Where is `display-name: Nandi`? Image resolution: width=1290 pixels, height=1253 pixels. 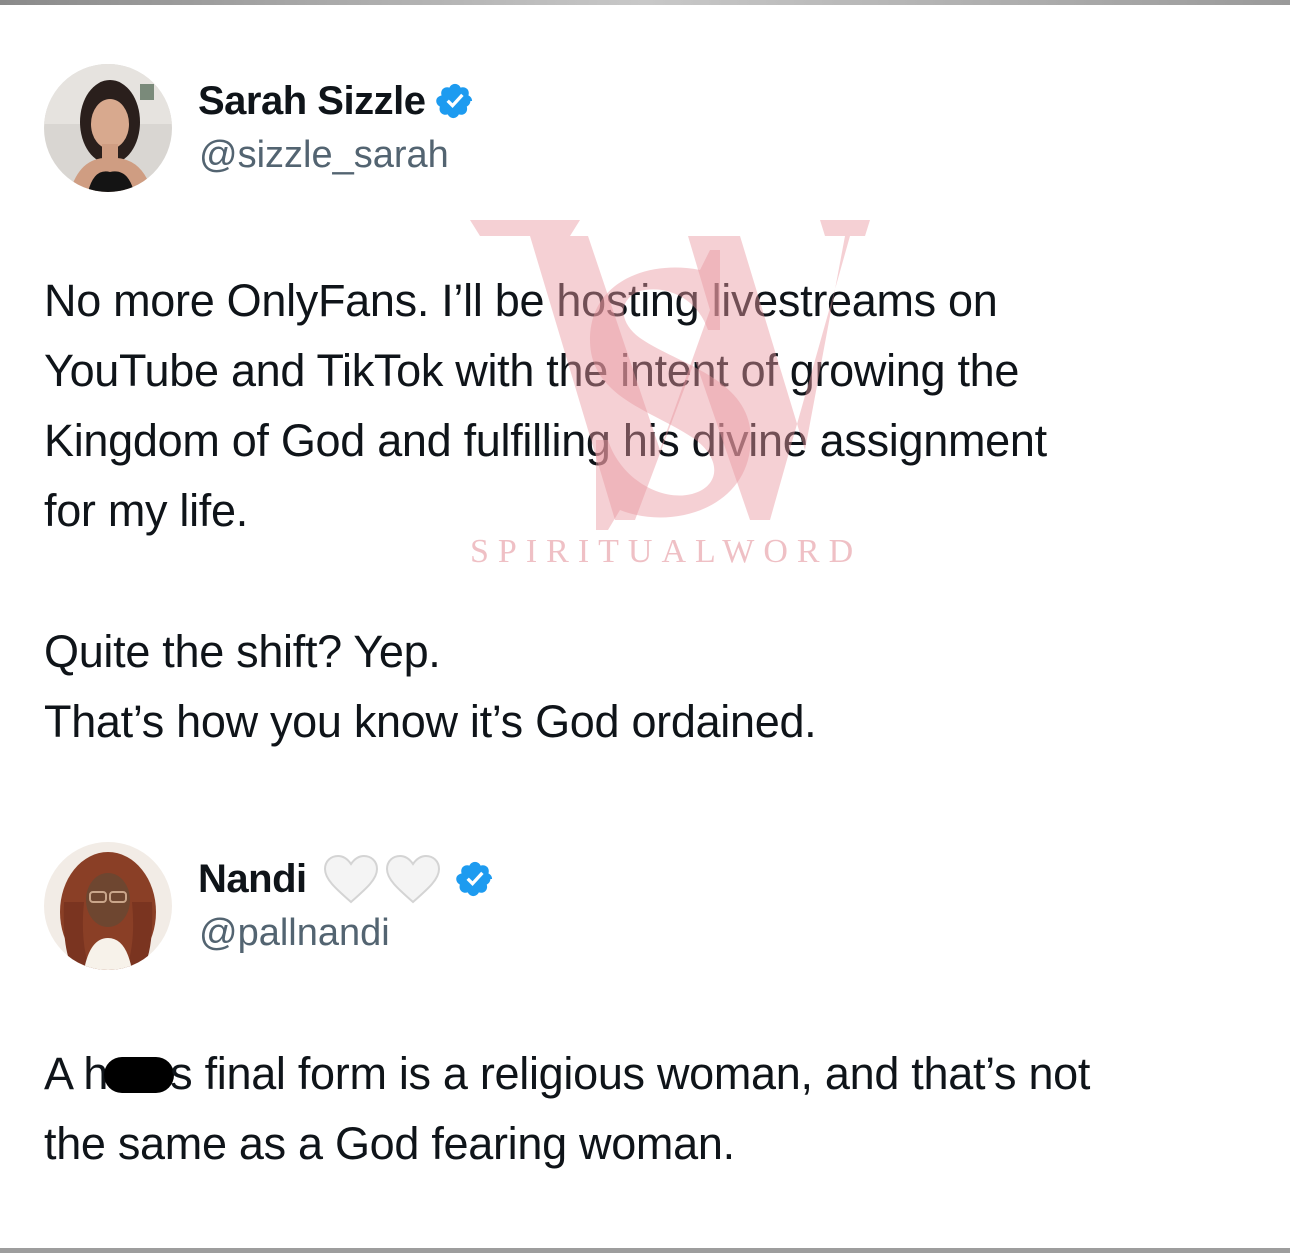
display-name: Nandi is located at coordinates (252, 879).